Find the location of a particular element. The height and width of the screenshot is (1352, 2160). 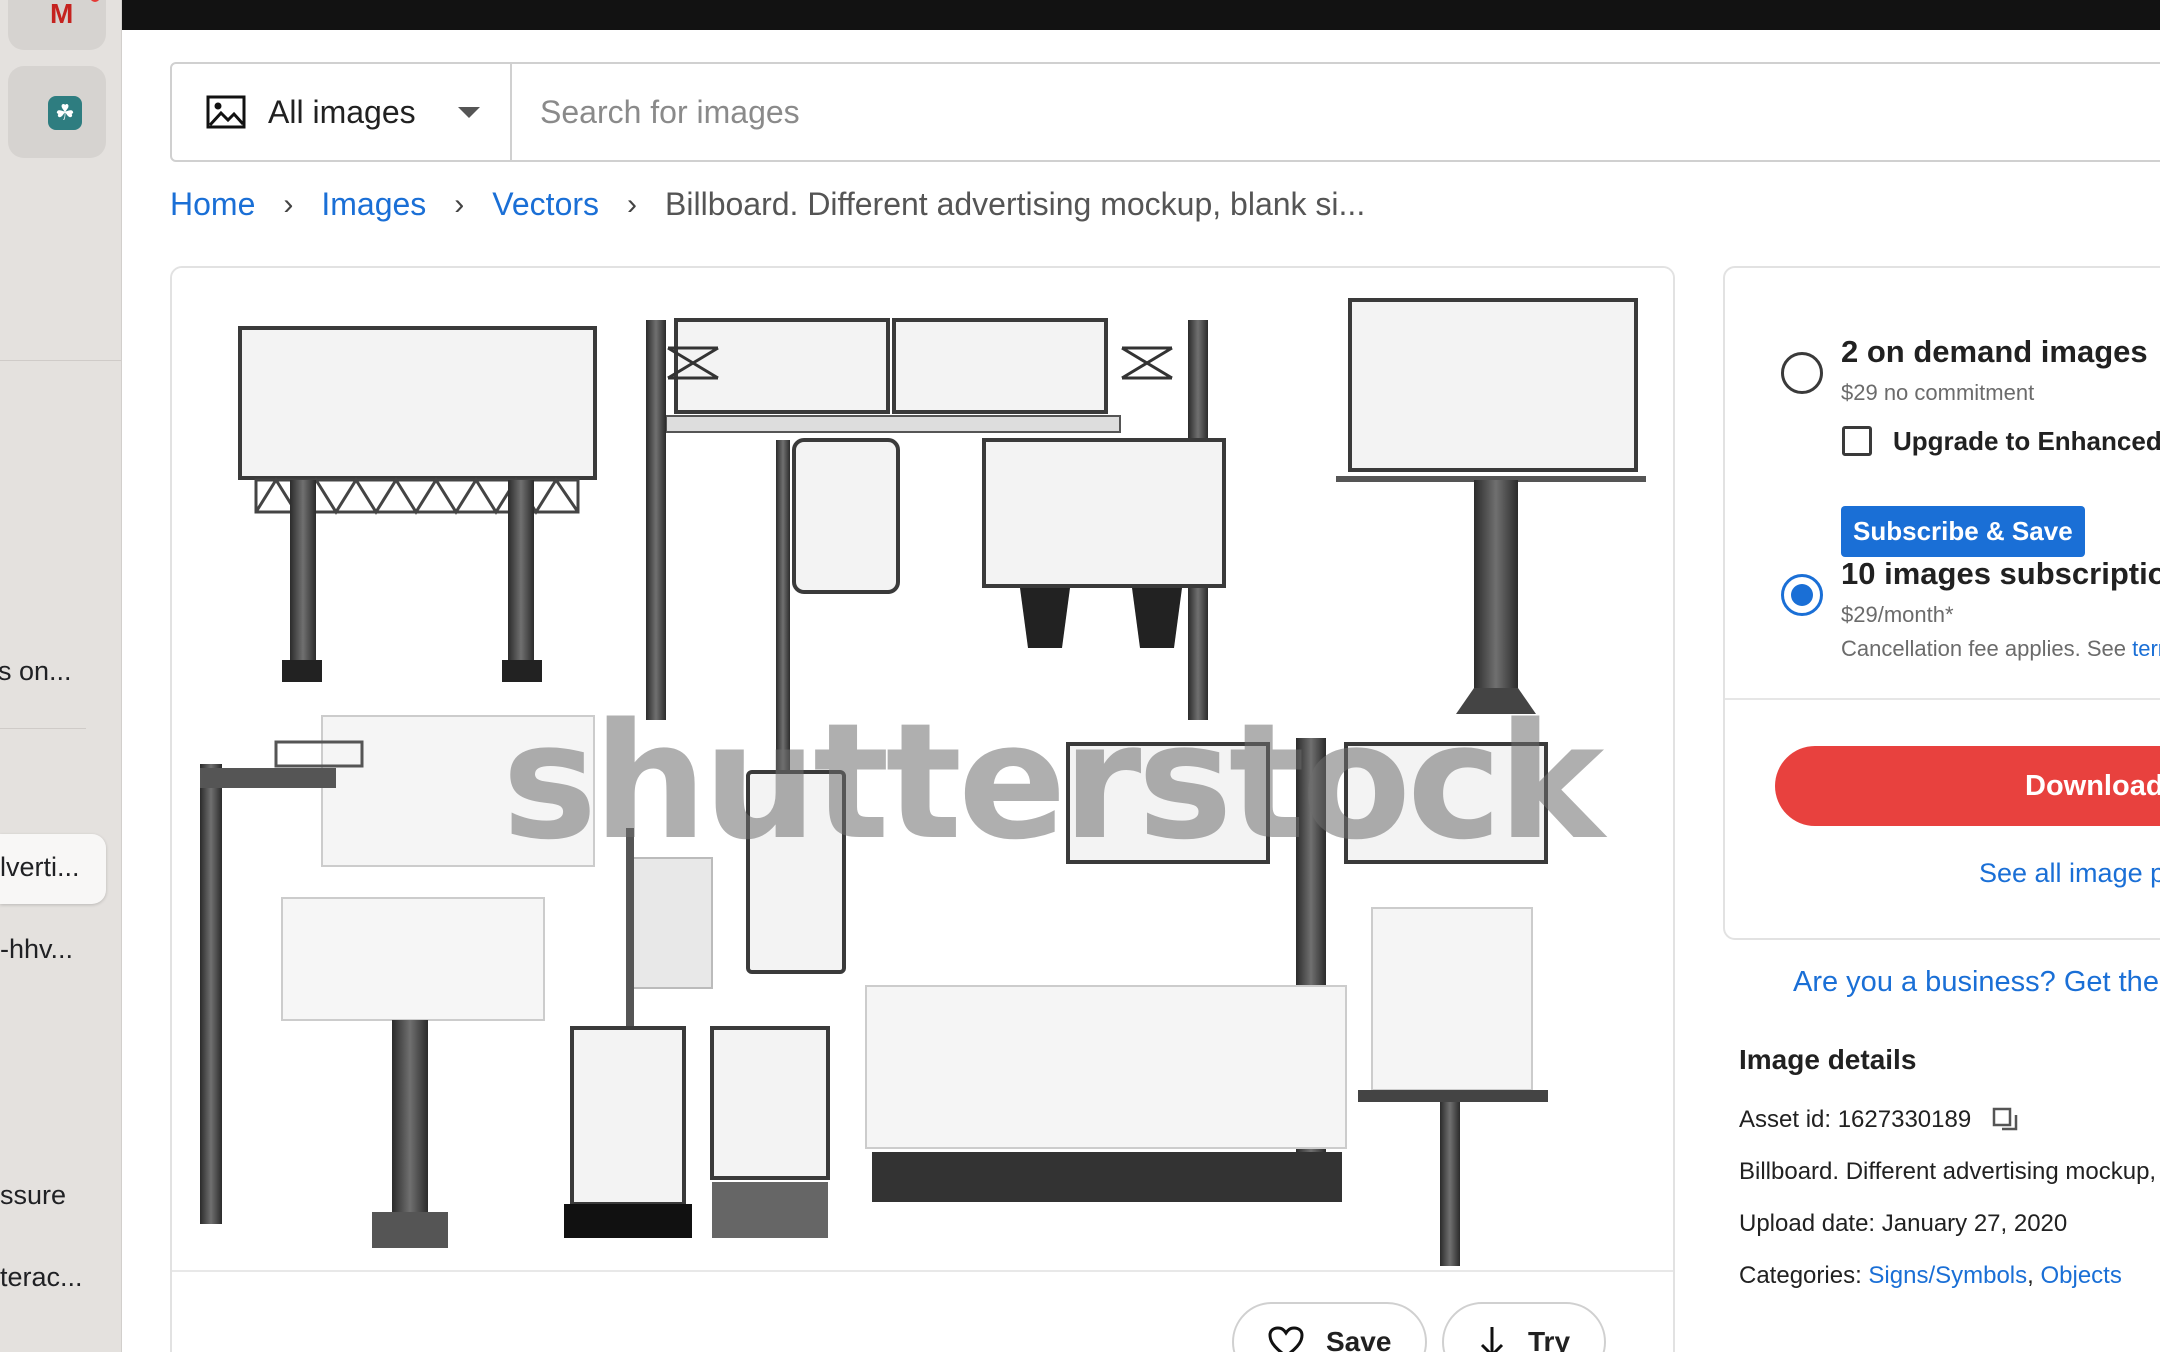

breadcrumb-vectors-link: Vectors is located at coordinates (545, 204).